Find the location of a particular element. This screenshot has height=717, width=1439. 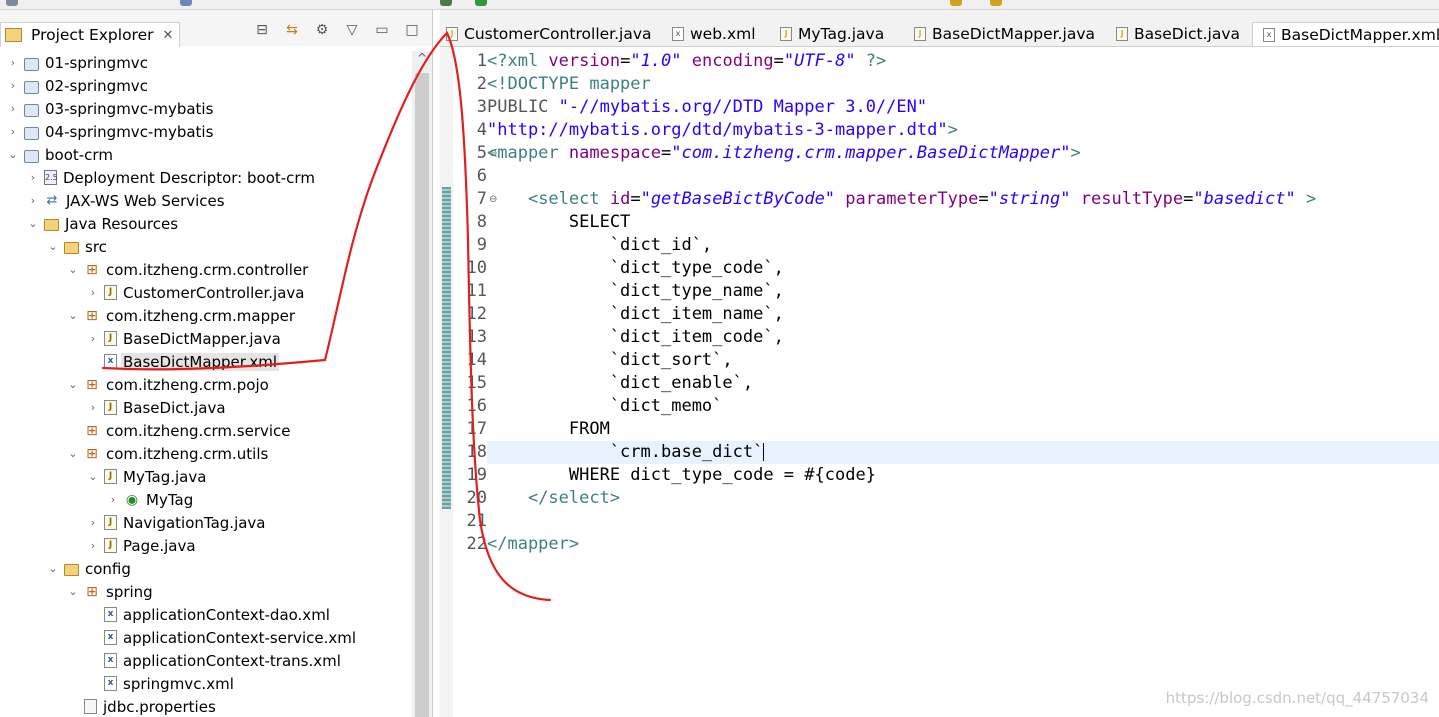

toolbar-search-icon is located at coordinates (186, 3).